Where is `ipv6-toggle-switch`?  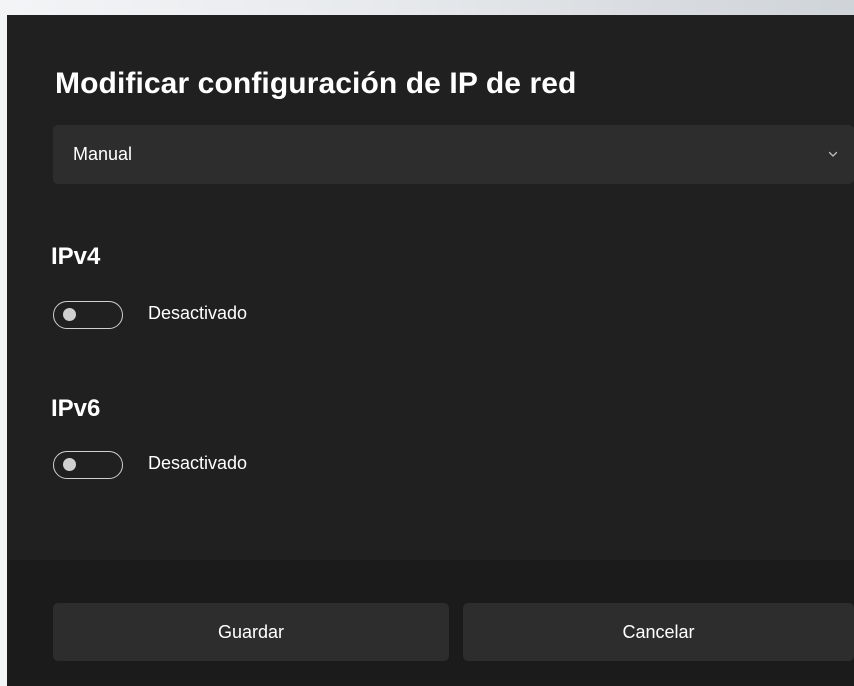
ipv6-toggle-switch is located at coordinates (88, 465).